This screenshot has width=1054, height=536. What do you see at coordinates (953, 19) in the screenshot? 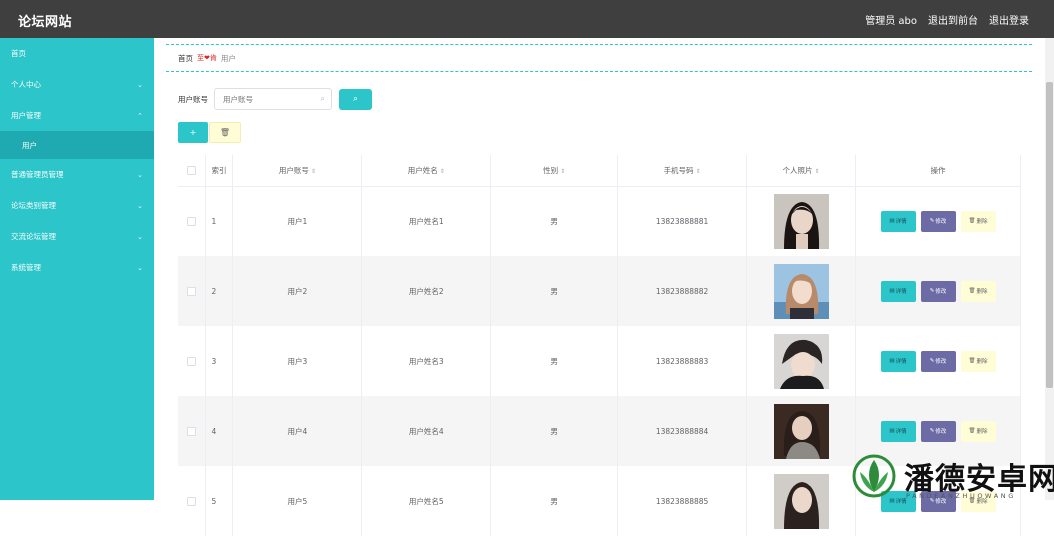
I see `back-to-front-link: 退出到前台` at bounding box center [953, 19].